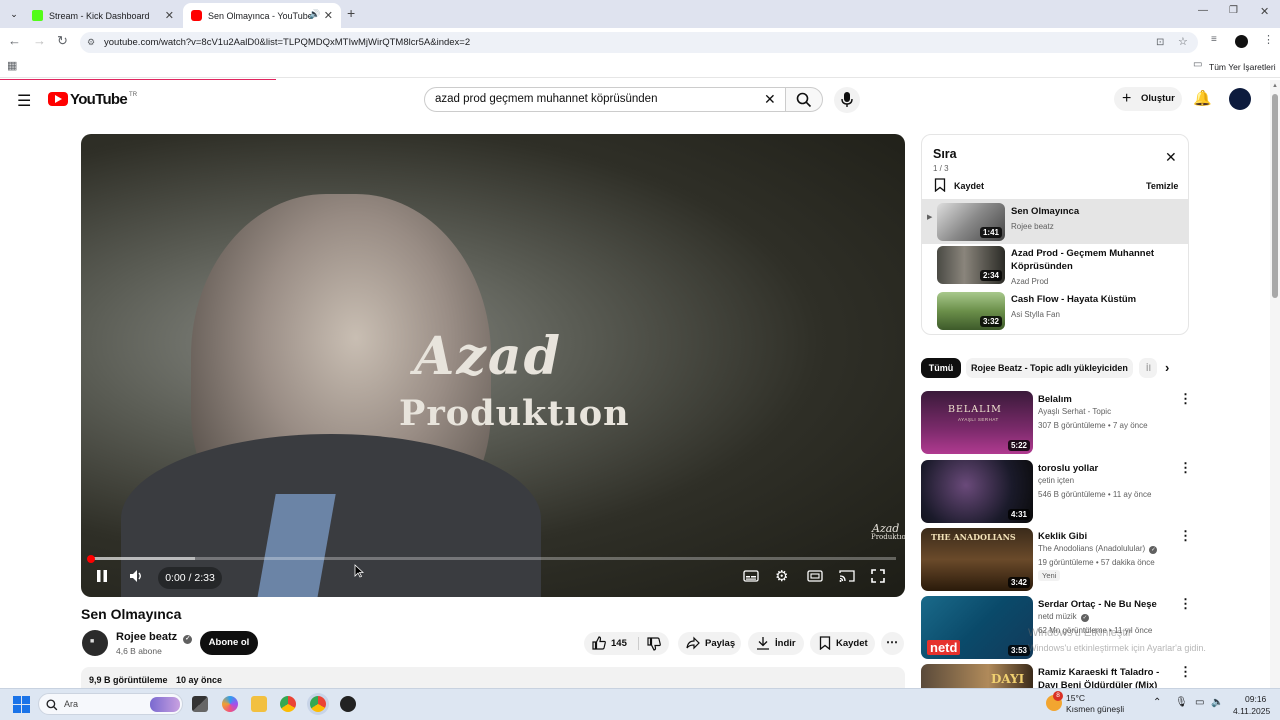  I want to click on volume-button, so click(137, 577).